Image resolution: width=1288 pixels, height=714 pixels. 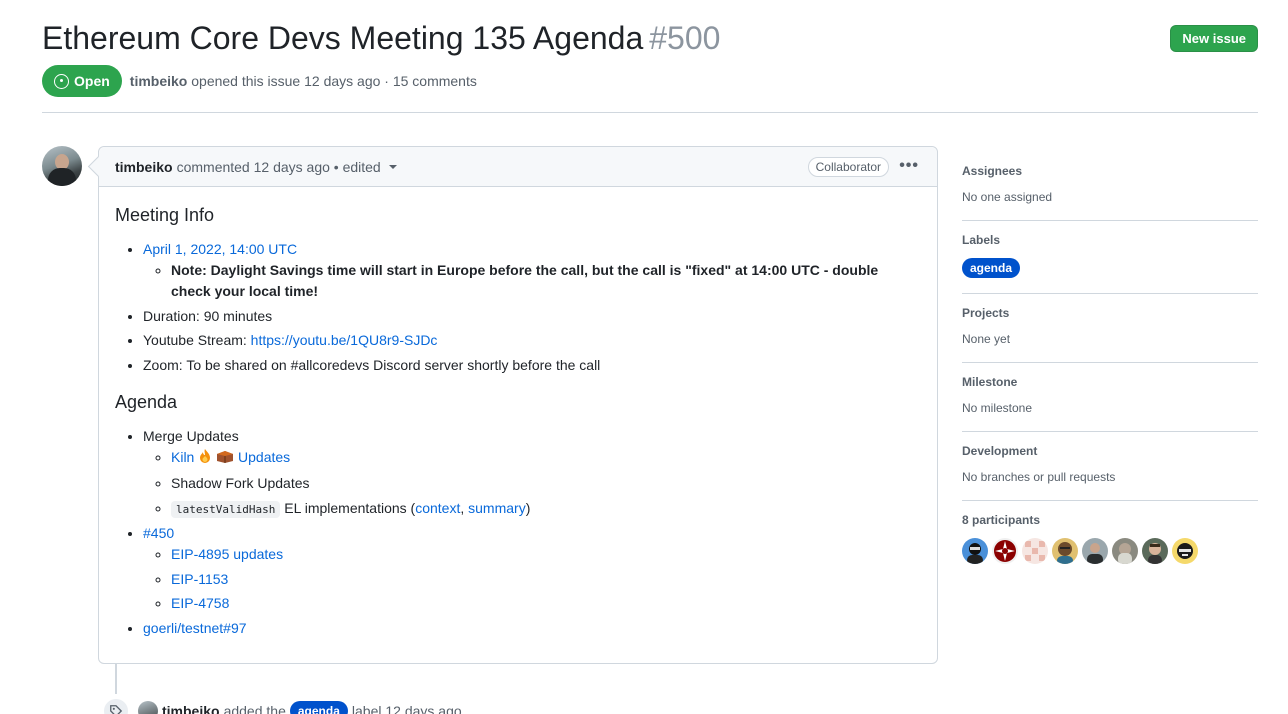 What do you see at coordinates (197, 340) in the screenshot?
I see `stream-prefix: Youtube Stream:` at bounding box center [197, 340].